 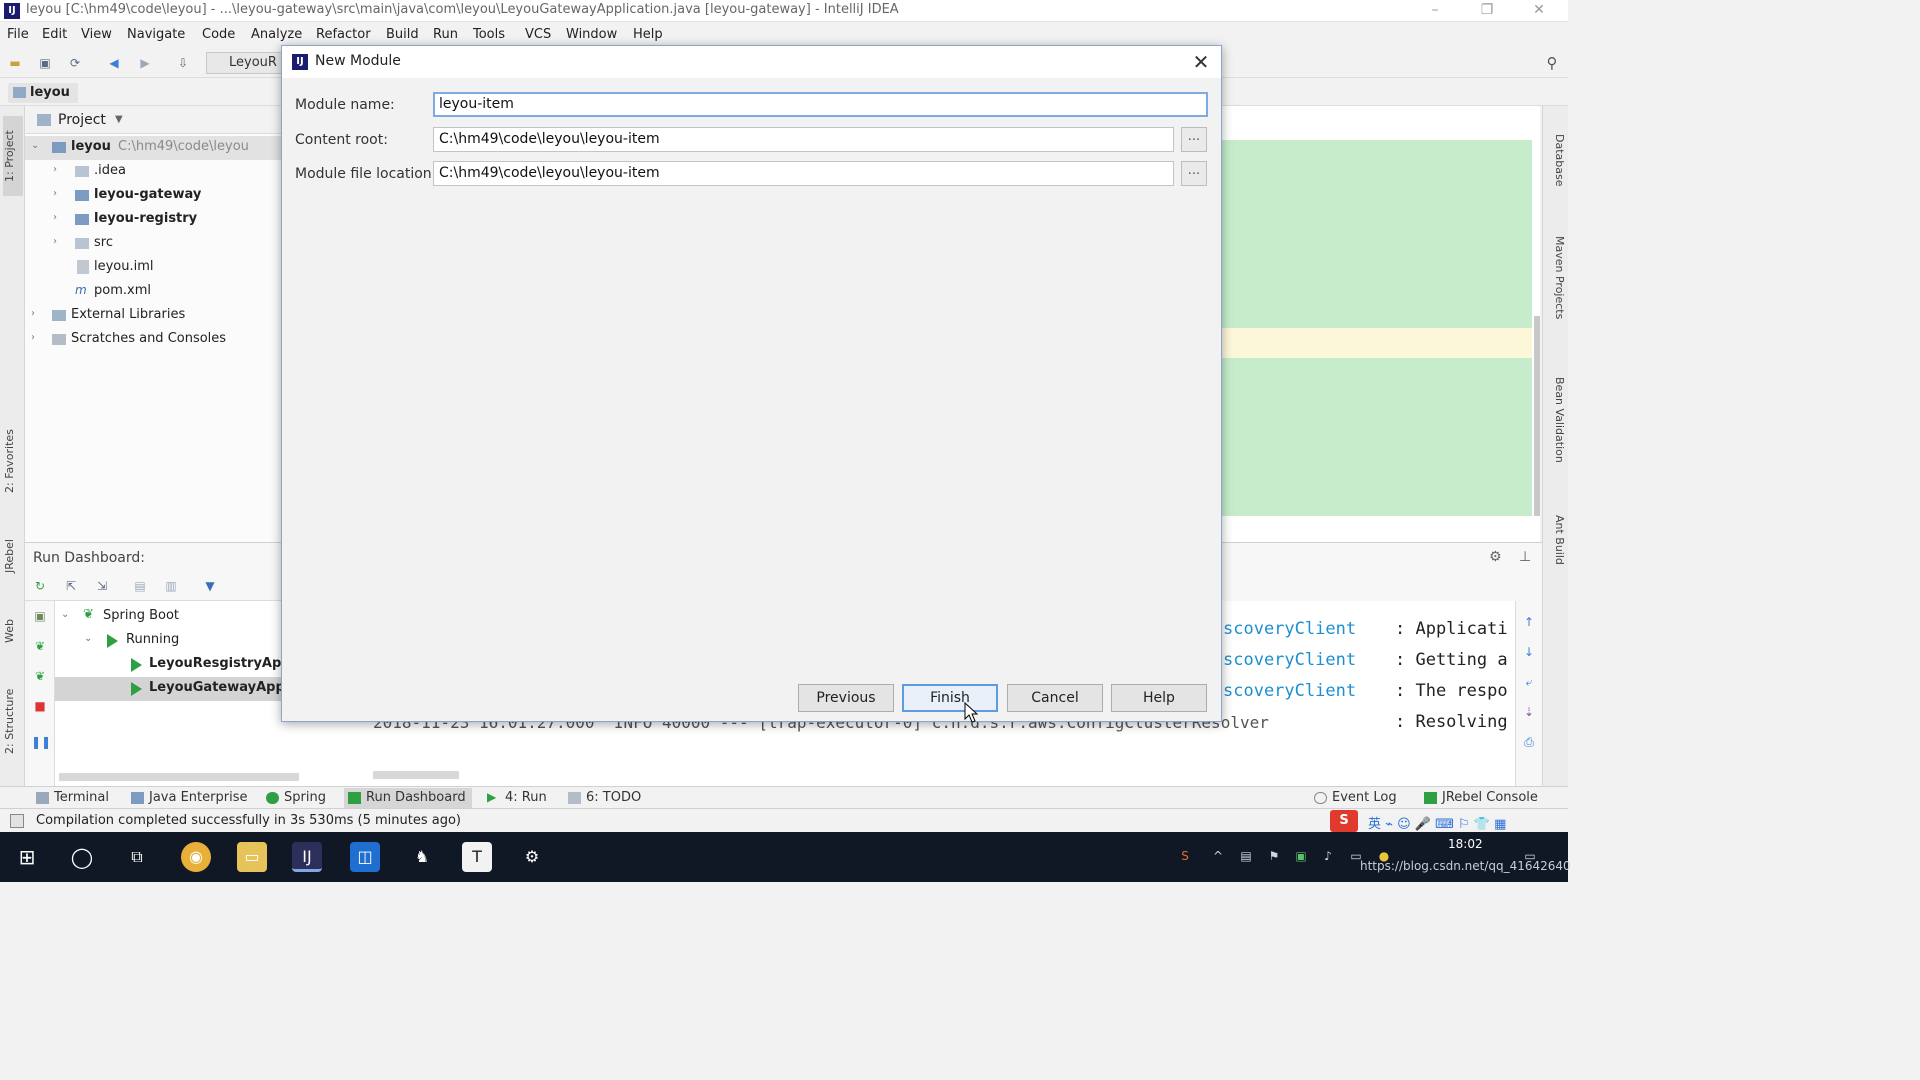 What do you see at coordinates (244, 63) in the screenshot?
I see `run-configuration-select: LeyouR` at bounding box center [244, 63].